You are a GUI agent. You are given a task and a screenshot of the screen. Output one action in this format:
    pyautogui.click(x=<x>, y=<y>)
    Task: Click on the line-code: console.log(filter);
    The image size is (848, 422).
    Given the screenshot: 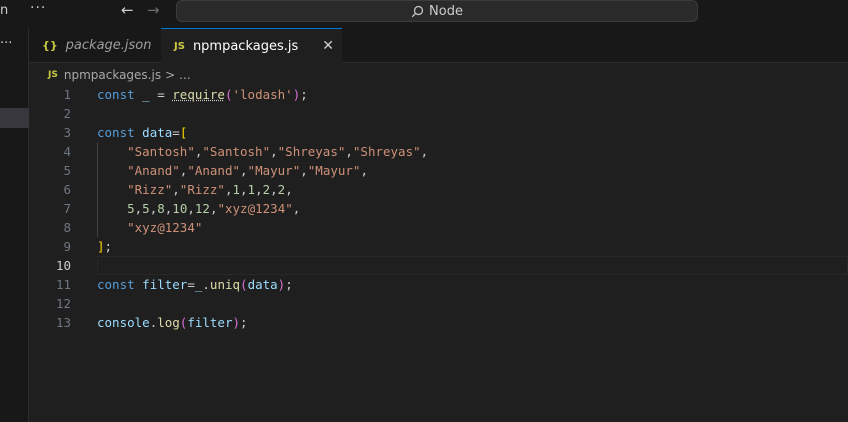 What is the action you would take?
    pyautogui.click(x=172, y=322)
    